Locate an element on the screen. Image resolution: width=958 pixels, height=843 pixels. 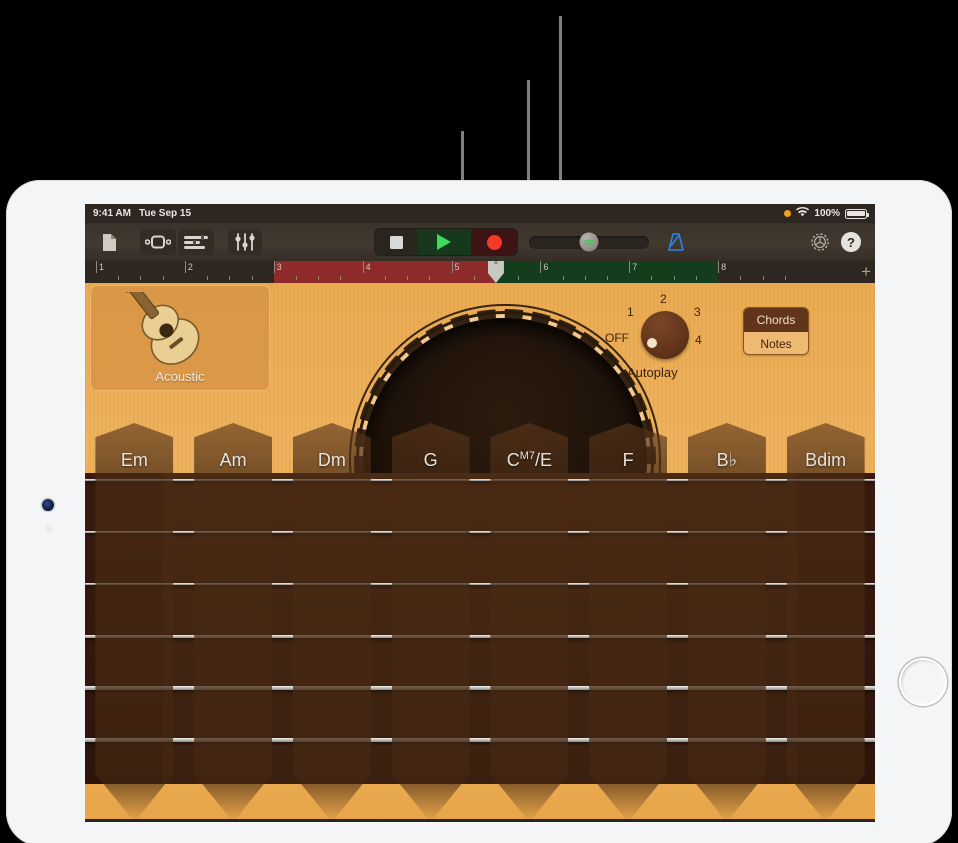
mixer-sliders-icon is located at coordinates (245, 242).